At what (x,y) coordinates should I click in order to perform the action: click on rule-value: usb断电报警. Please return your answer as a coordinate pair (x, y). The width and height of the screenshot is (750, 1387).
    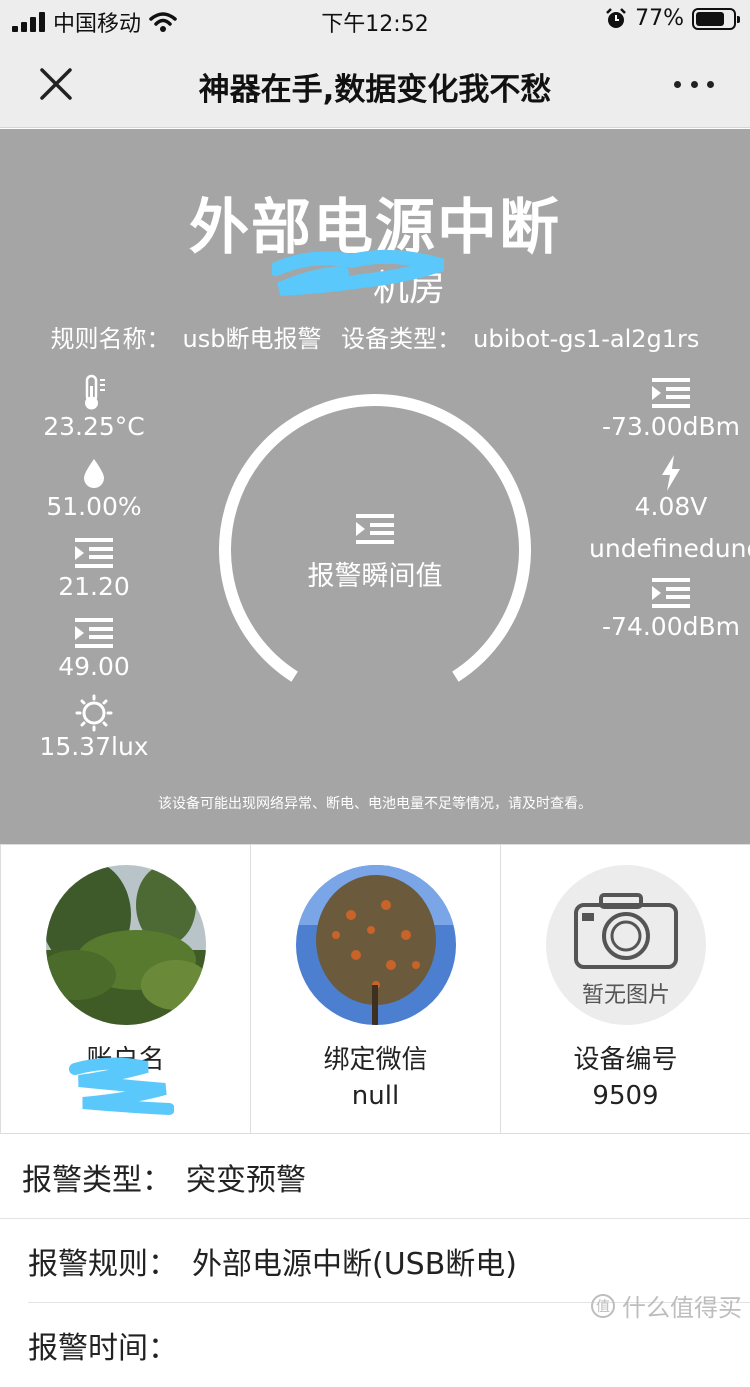
    Looking at the image, I should click on (252, 339).